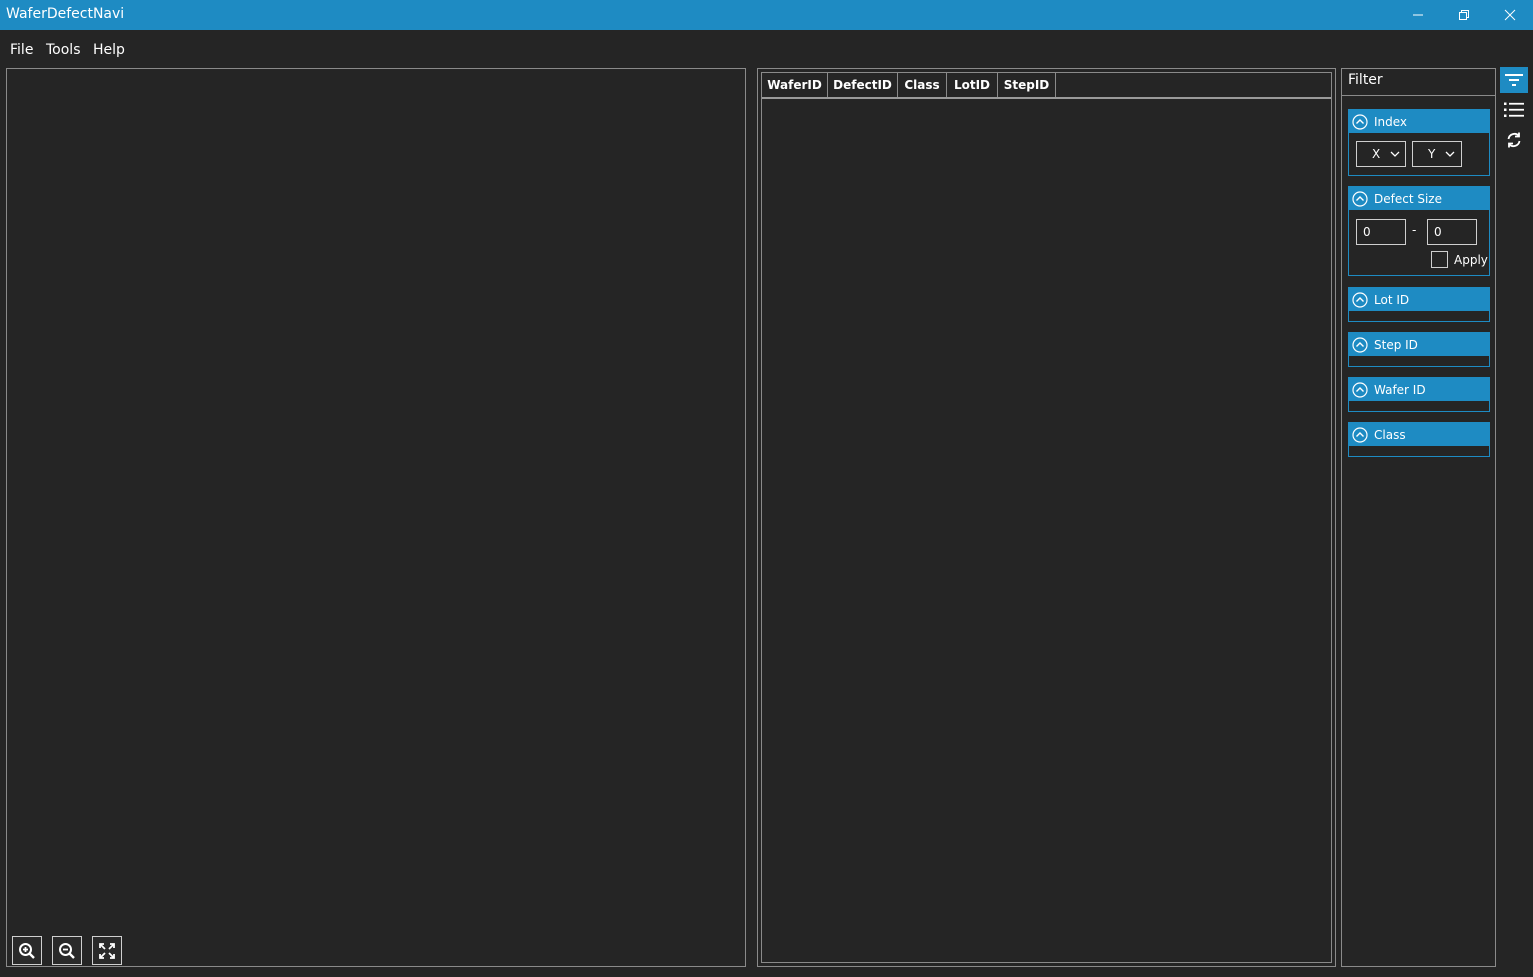 The height and width of the screenshot is (977, 1533). I want to click on minimize-button, so click(1418, 15).